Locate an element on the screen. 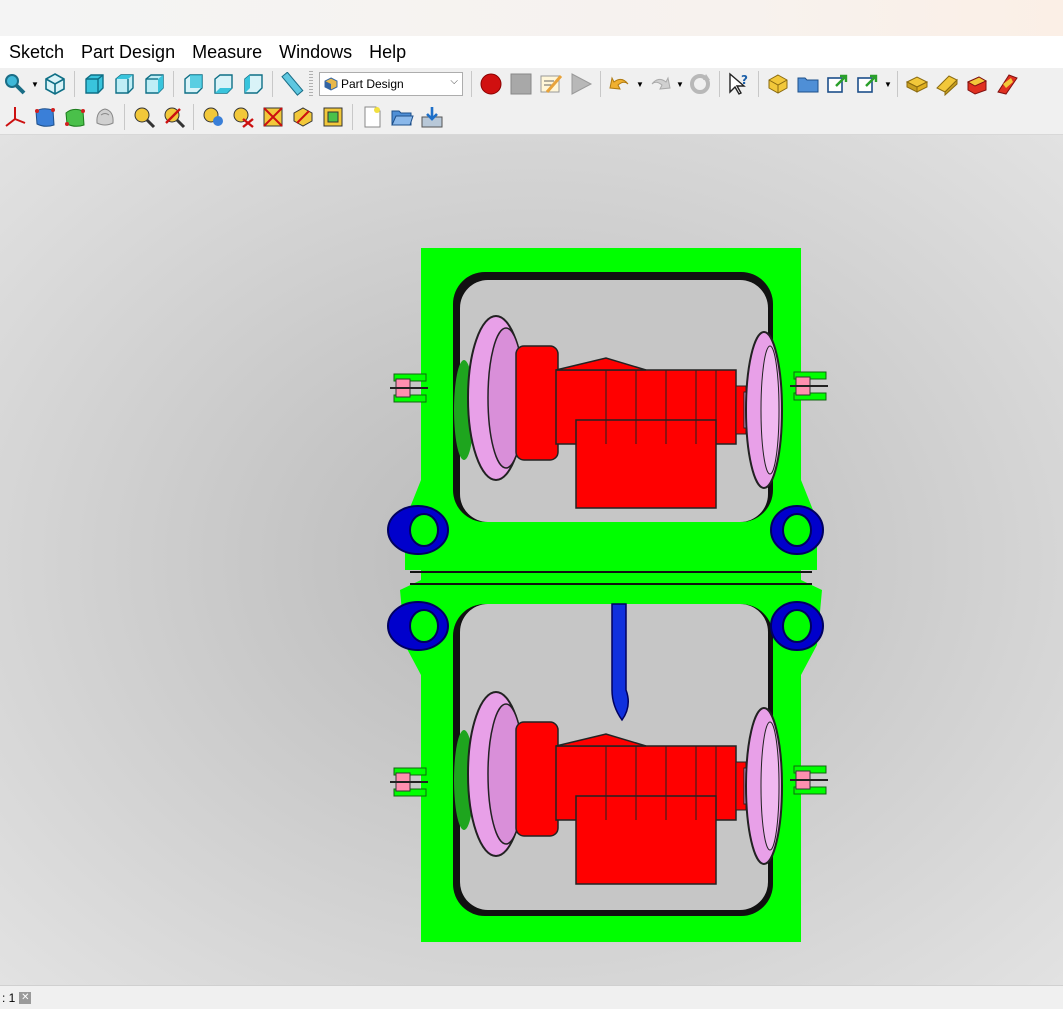 The width and height of the screenshot is (1063, 1009). part-design-icon is located at coordinates (331, 84).